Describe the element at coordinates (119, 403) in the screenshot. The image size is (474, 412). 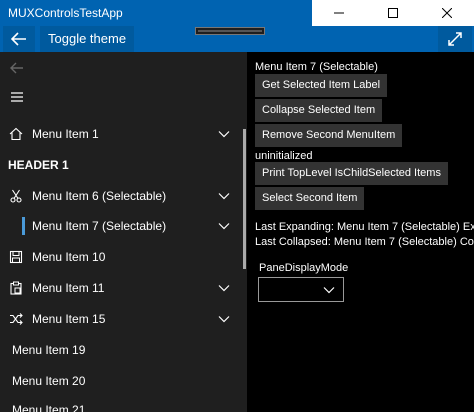
I see `nav-item-menu-item-21: Menu Item 21` at that location.